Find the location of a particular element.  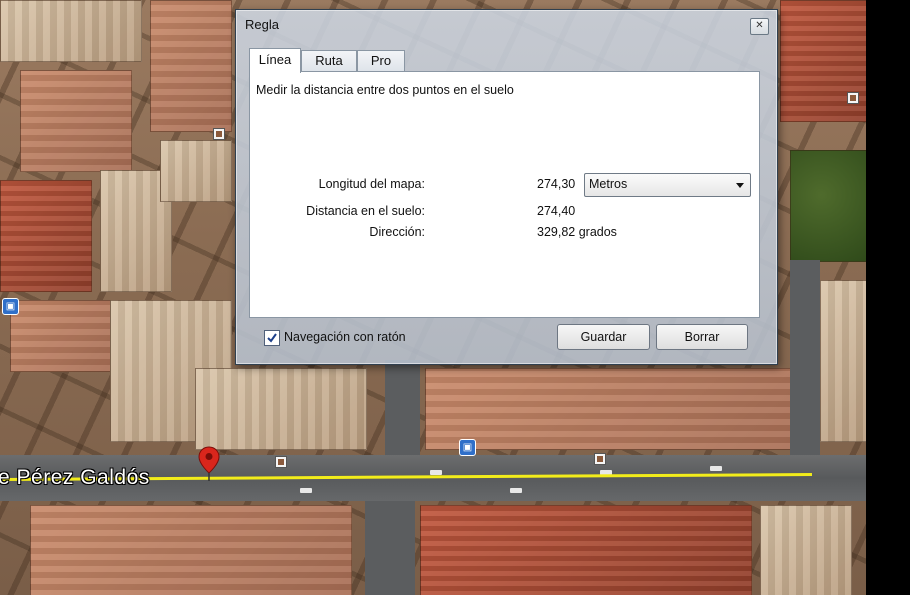

tab-ruta: Ruta is located at coordinates (329, 60).